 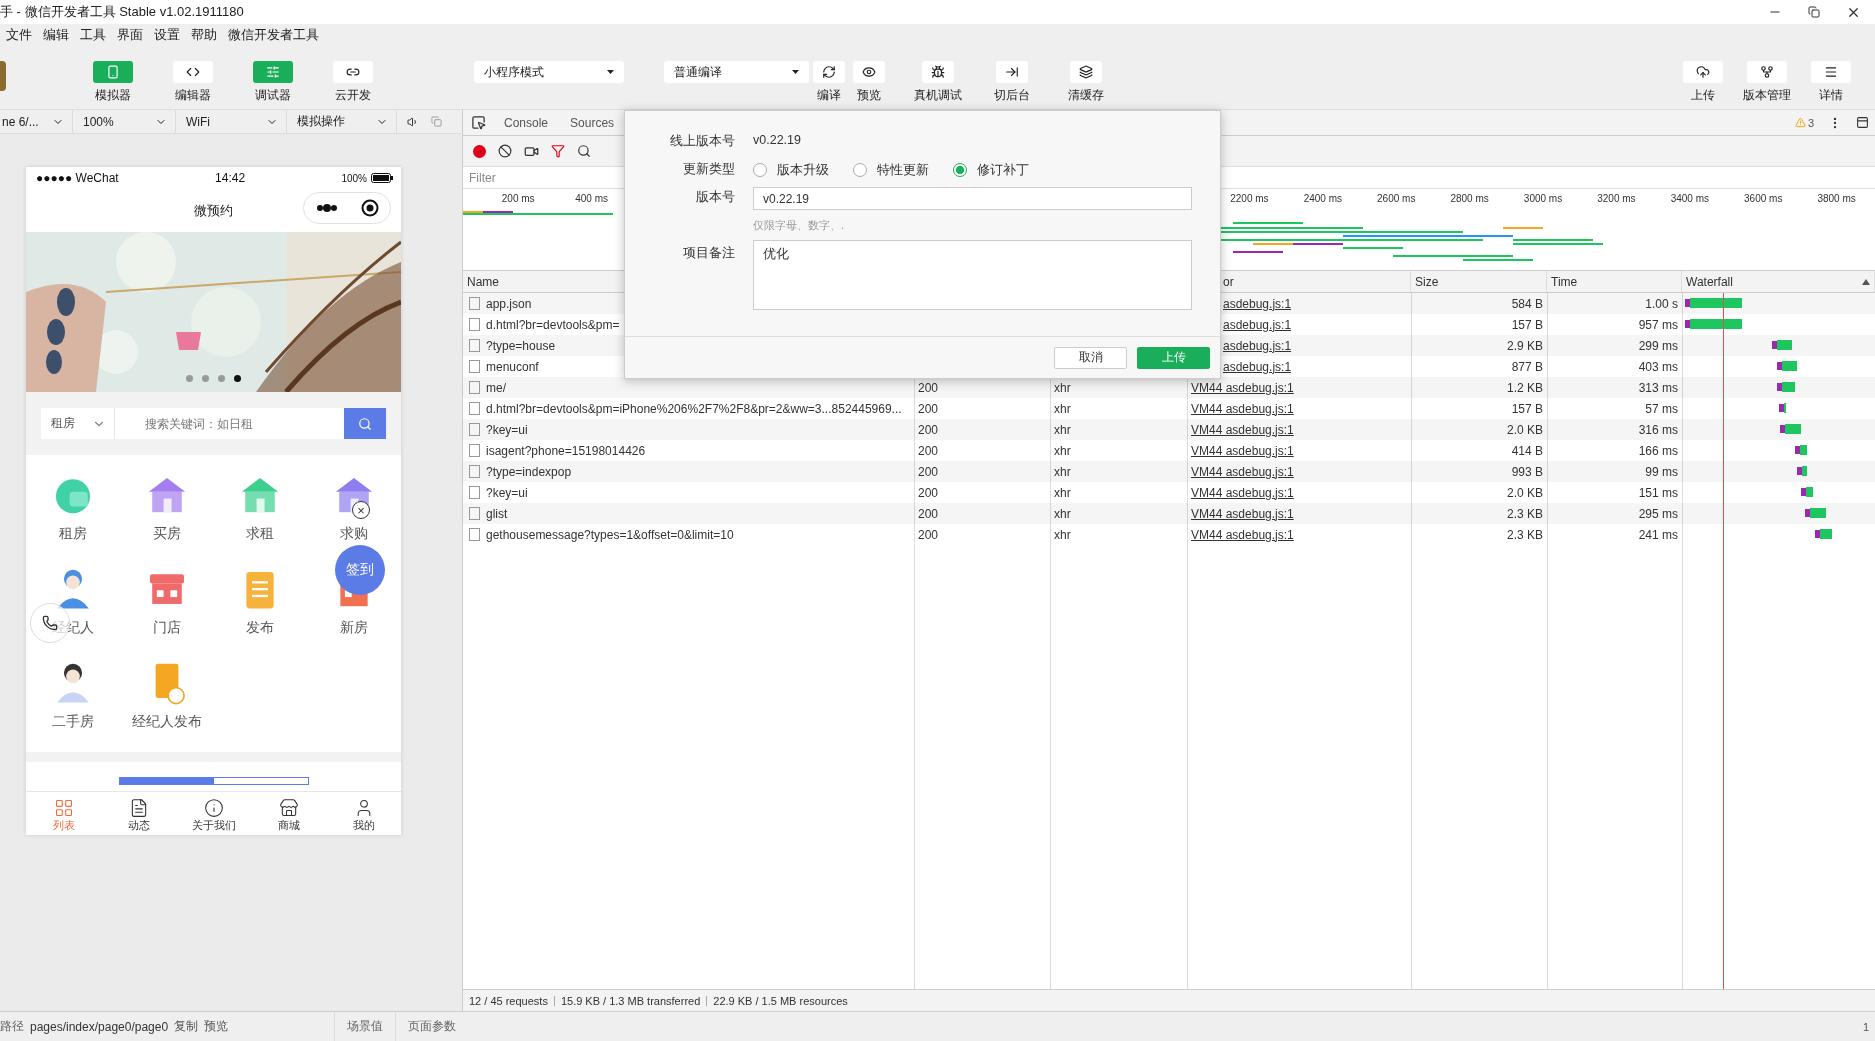 I want to click on request-name: isagent?phone=15198014426, so click(x=688, y=450).